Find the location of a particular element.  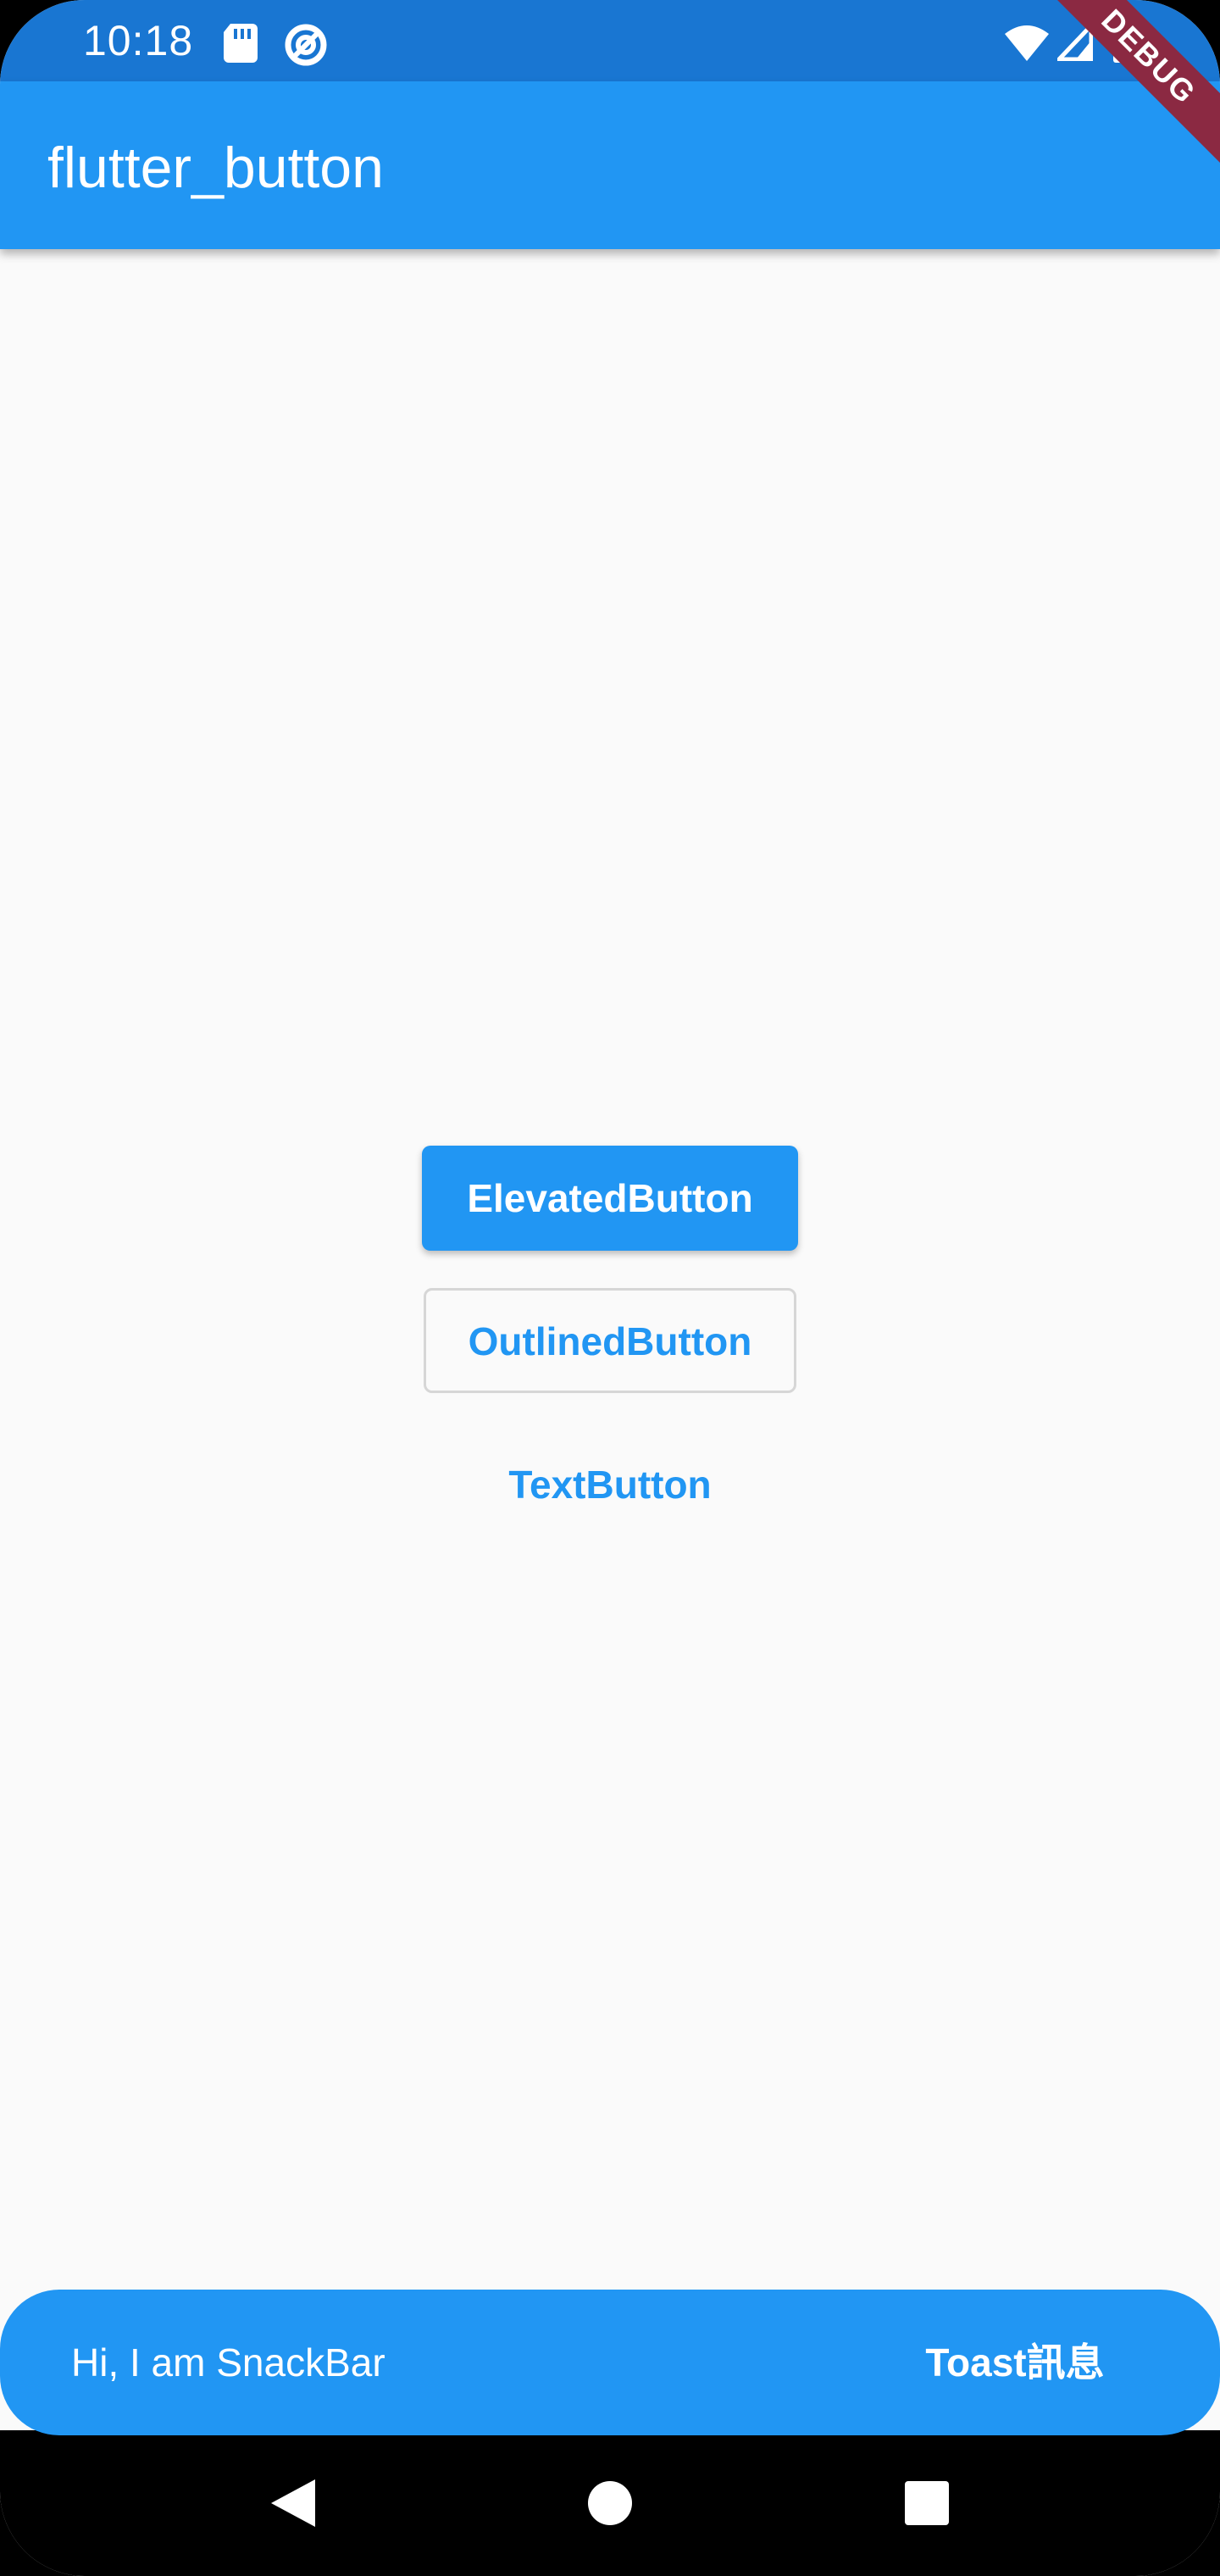

elevated-button: ElevatedButton is located at coordinates (610, 1198).